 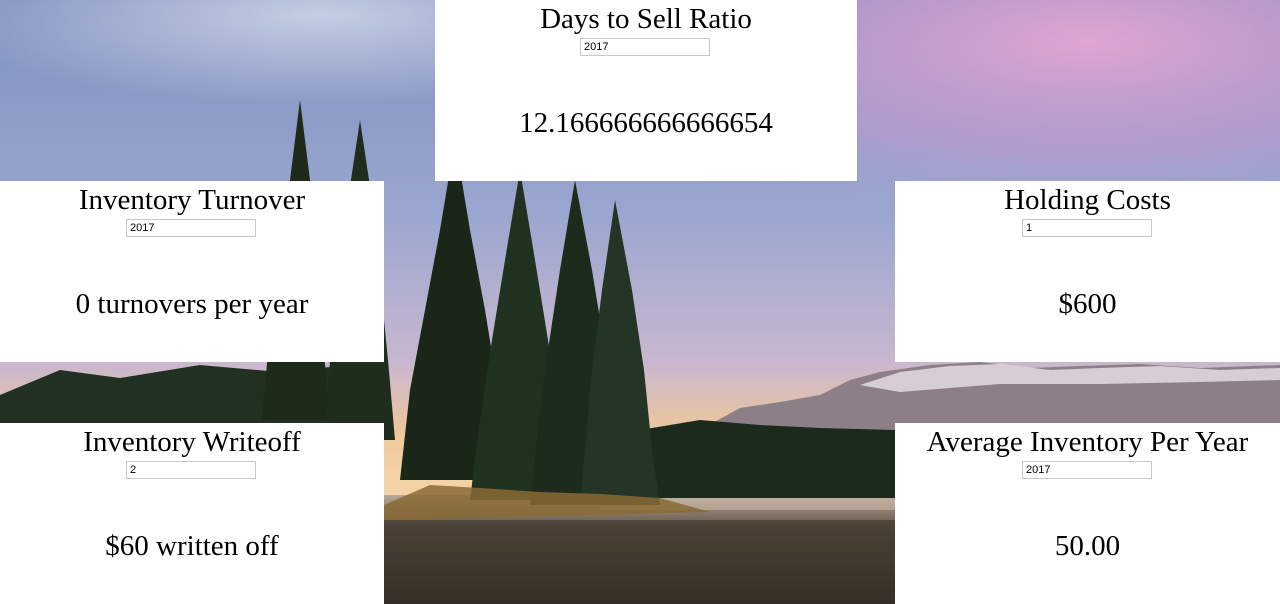 I want to click on days-to-sell-card: Days to Sell Ratio 12.166666666666654, so click(x=646, y=90).